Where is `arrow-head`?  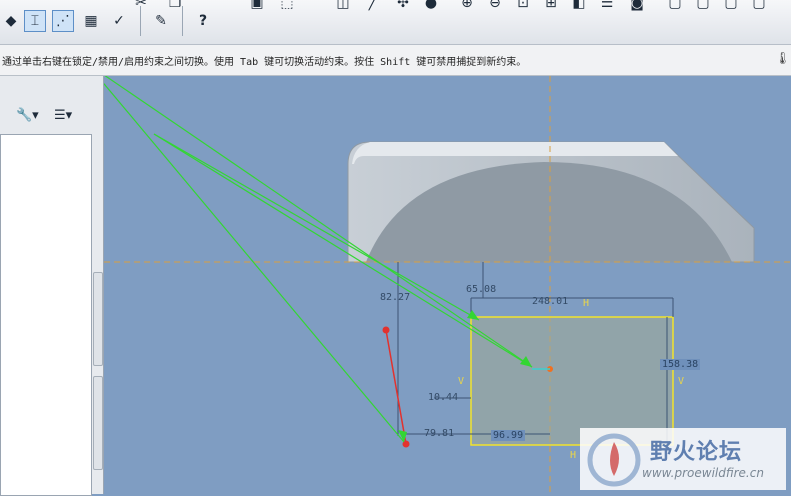 arrow-head is located at coordinates (473, 315).